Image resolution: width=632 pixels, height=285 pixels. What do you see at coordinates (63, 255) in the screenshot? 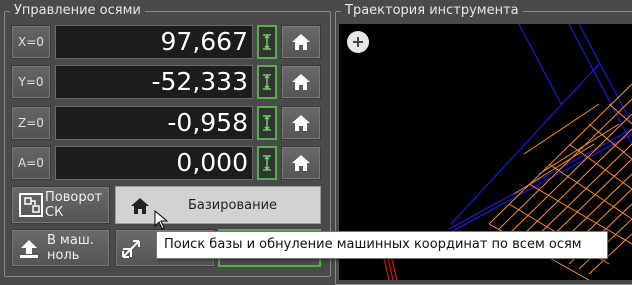
I see `to-machine-zero-label-line2: ноль` at bounding box center [63, 255].